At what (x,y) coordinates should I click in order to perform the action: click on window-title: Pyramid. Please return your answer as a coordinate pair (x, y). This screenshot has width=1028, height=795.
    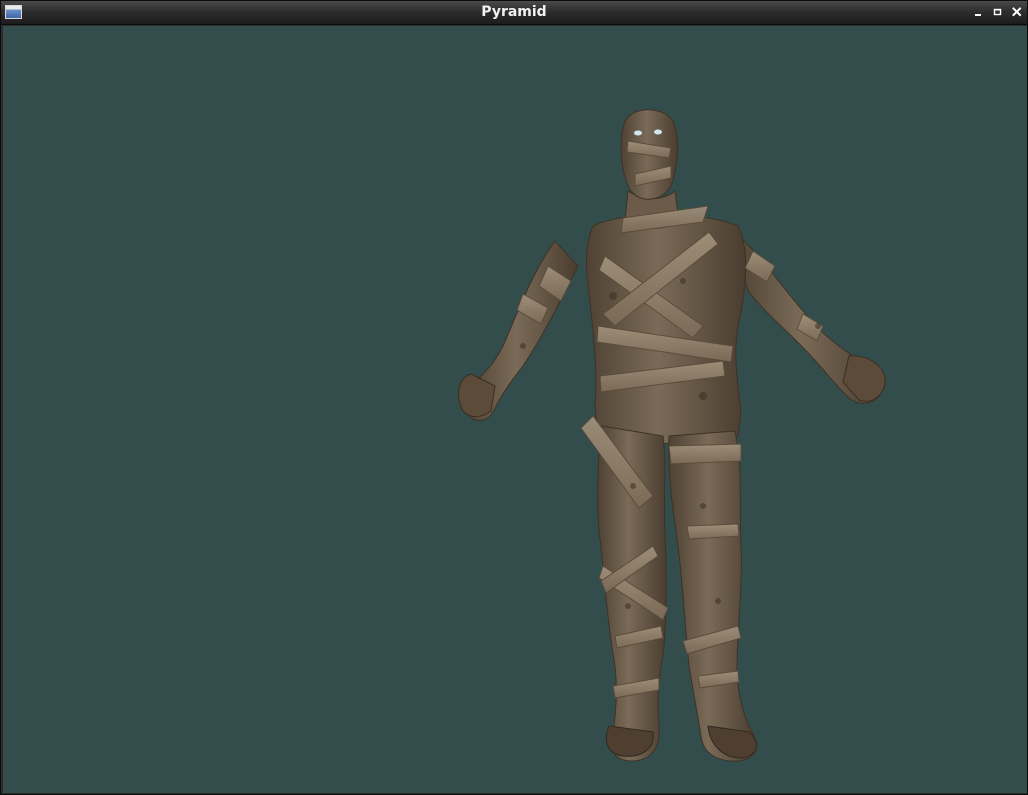
    Looking at the image, I should click on (514, 12).